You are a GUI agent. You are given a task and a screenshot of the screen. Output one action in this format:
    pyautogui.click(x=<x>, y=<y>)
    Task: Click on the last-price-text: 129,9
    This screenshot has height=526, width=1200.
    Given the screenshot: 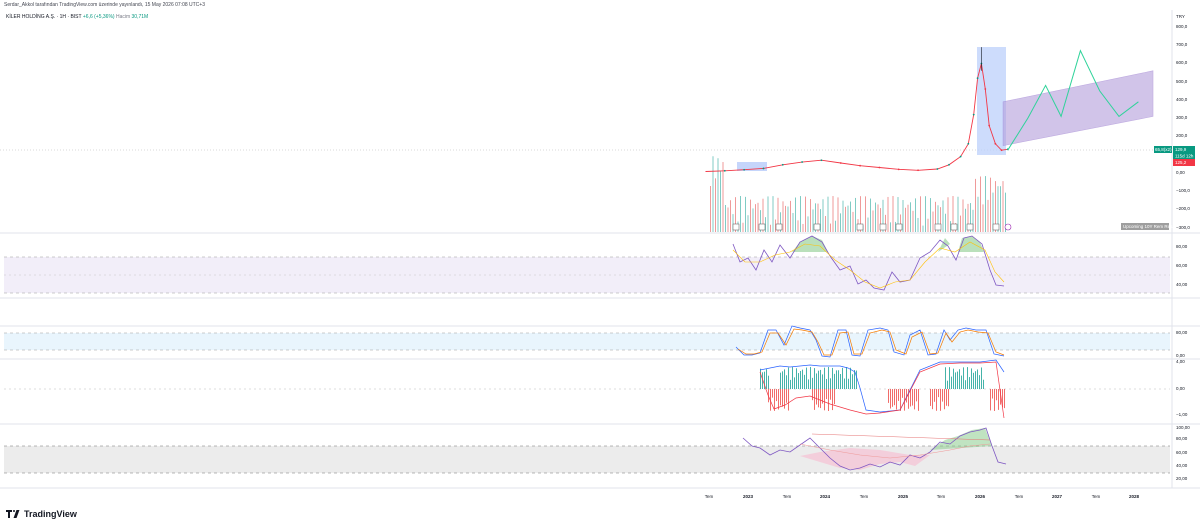 What is the action you would take?
    pyautogui.click(x=1181, y=149)
    